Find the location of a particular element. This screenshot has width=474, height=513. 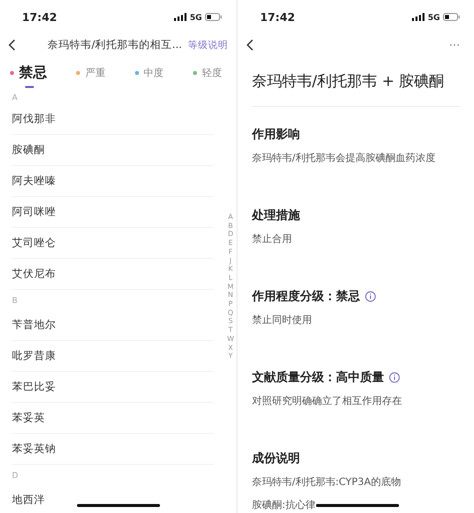

drug-list-item: 苯巴比妥 is located at coordinates (113, 387).